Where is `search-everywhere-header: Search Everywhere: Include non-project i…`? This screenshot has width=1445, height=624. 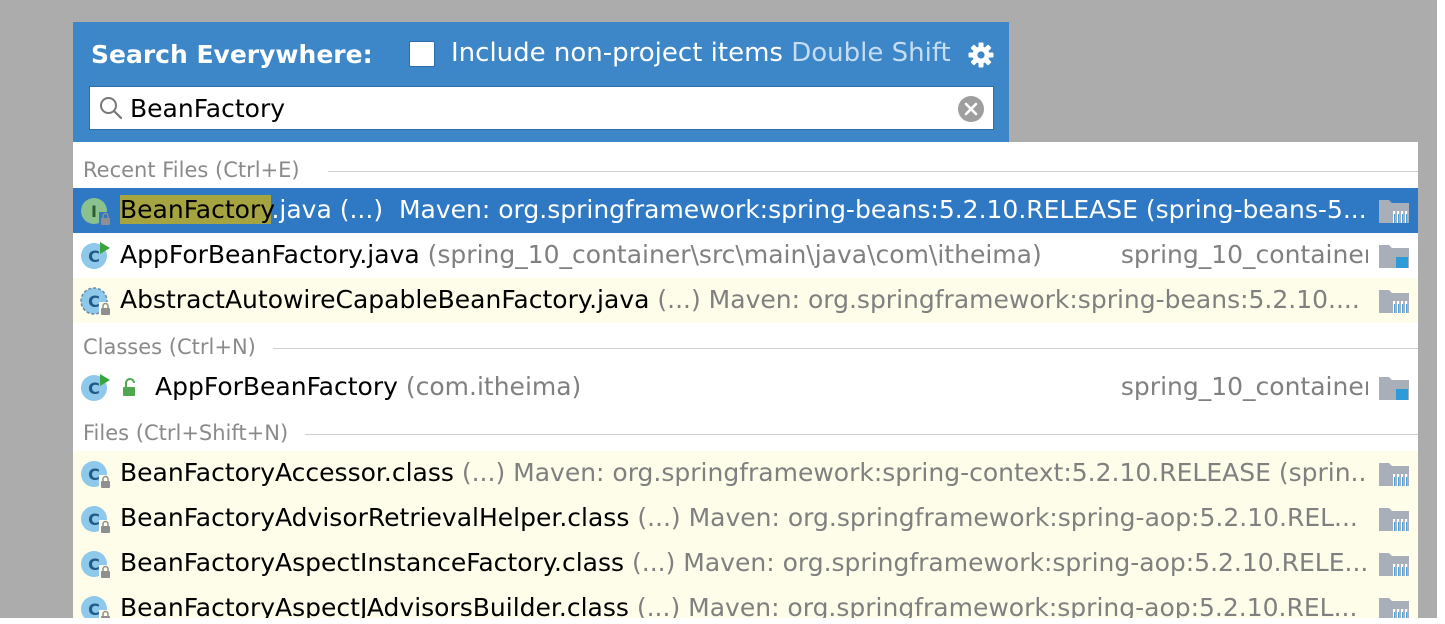 search-everywhere-header: Search Everywhere: Include non-project i… is located at coordinates (541, 82).